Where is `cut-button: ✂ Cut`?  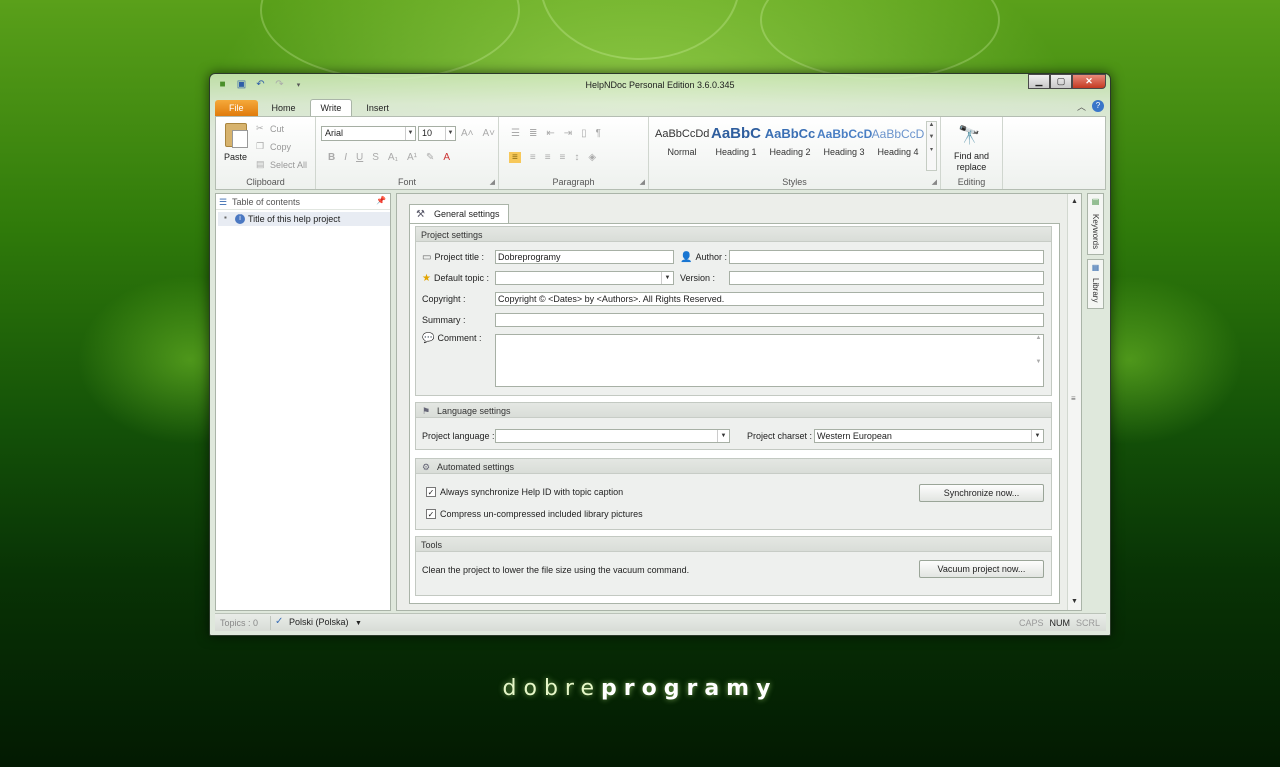
cut-button: ✂ Cut is located at coordinates (270, 128).